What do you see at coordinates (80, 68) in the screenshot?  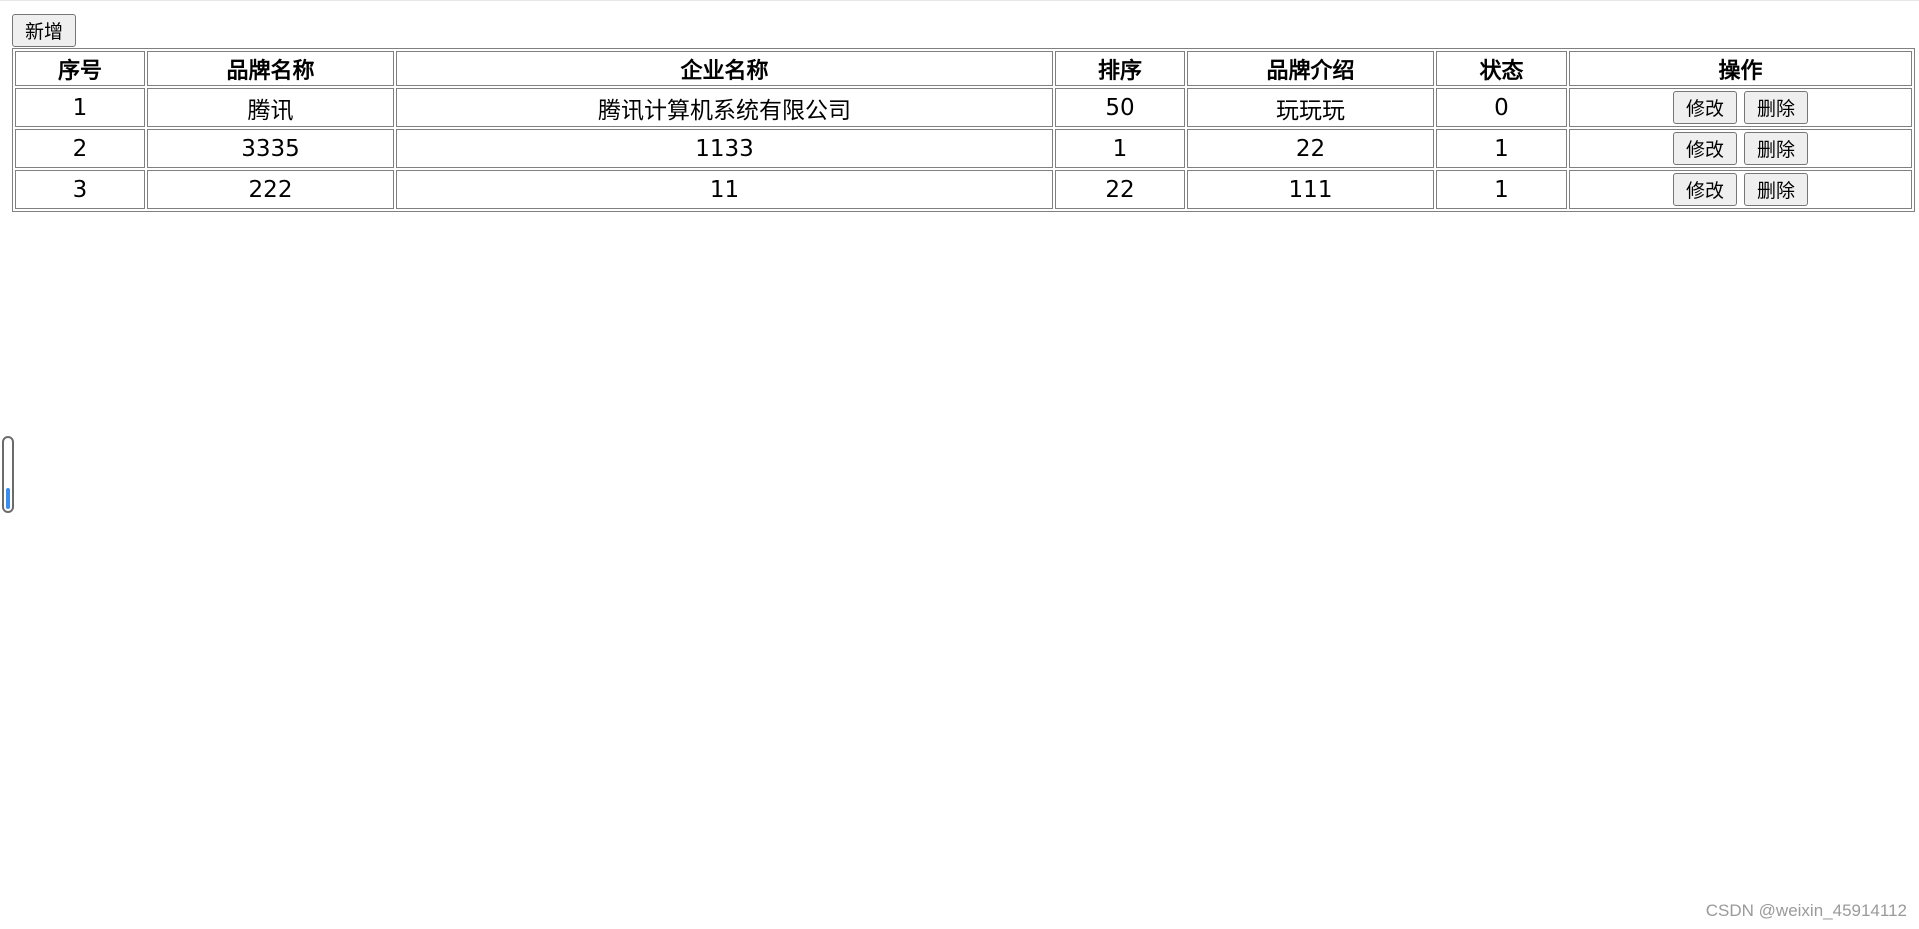 I see `header-index: 序号` at bounding box center [80, 68].